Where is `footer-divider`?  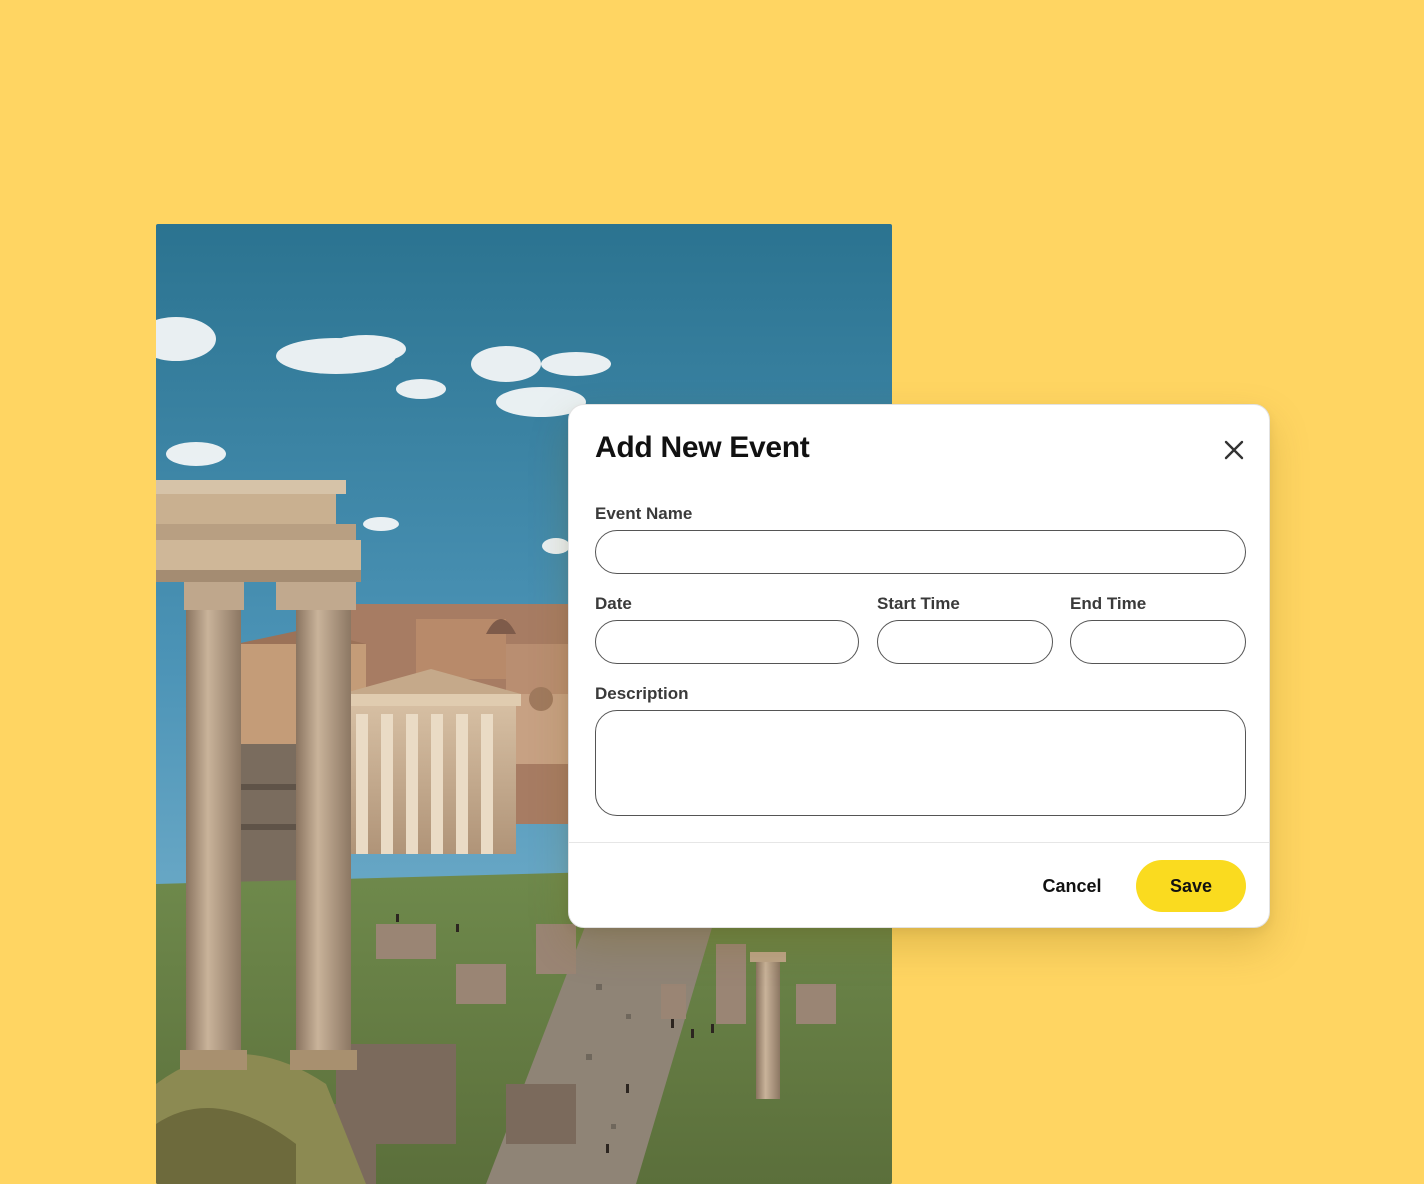
footer-divider is located at coordinates (919, 842).